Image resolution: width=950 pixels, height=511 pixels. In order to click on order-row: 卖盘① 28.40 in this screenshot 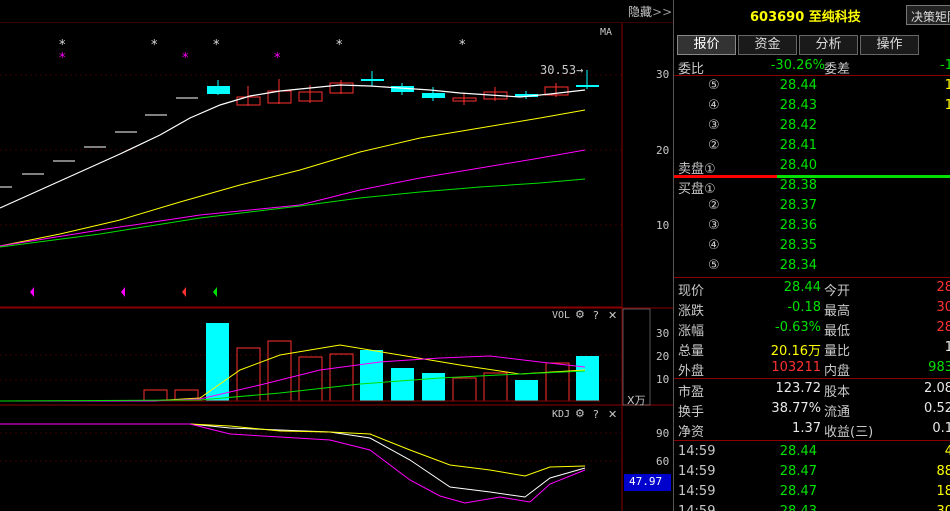, I will do `click(812, 166)`.